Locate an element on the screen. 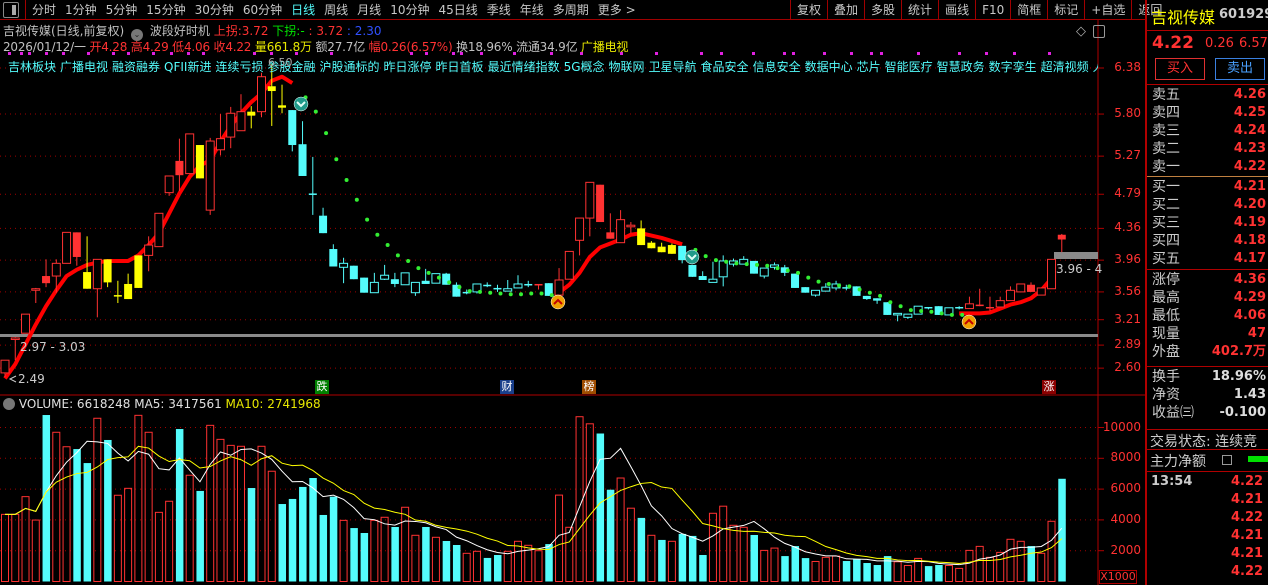  concept-tag: 昨日首板 is located at coordinates (460, 66).